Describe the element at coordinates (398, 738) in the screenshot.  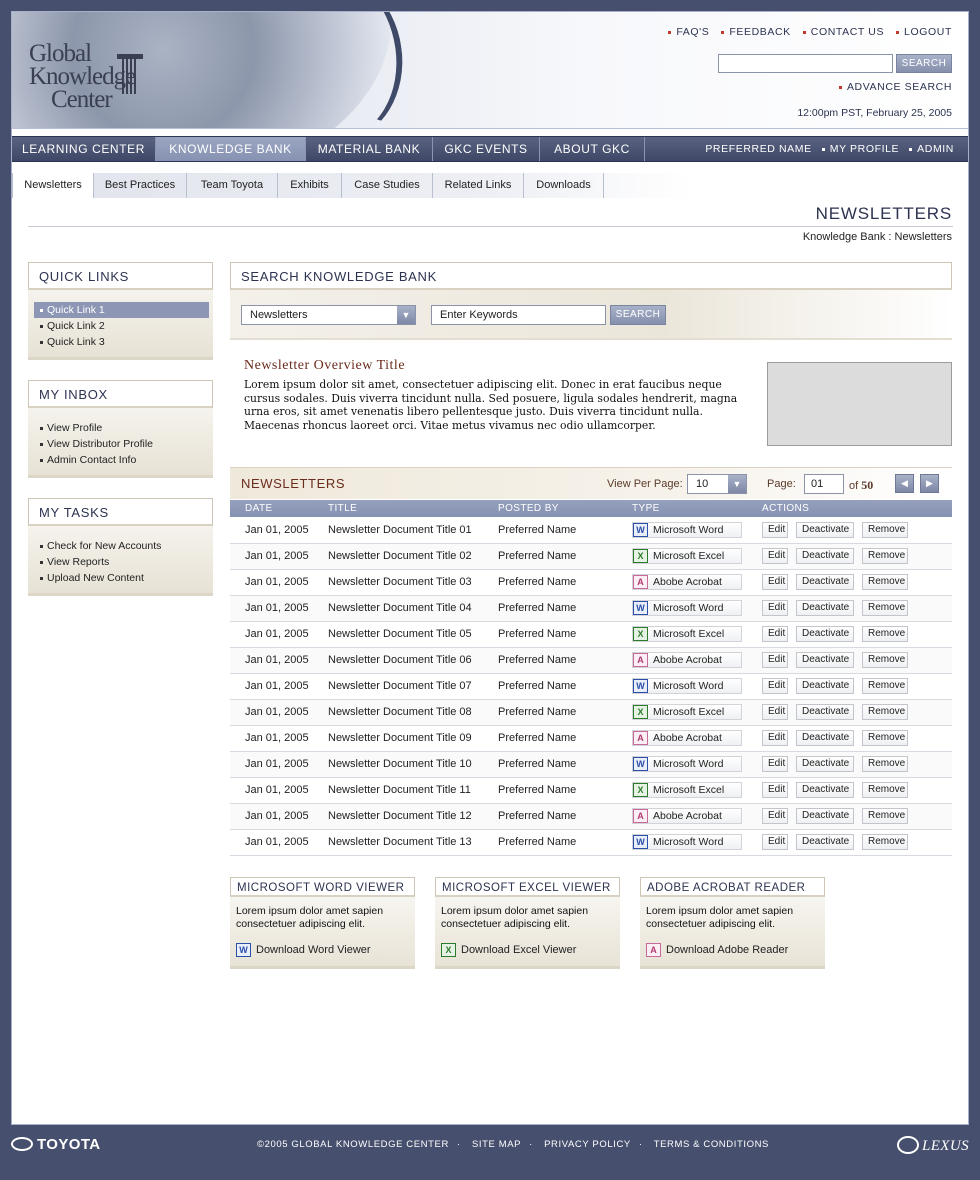
I see `row-title: Newsletter Document Title 09` at that location.